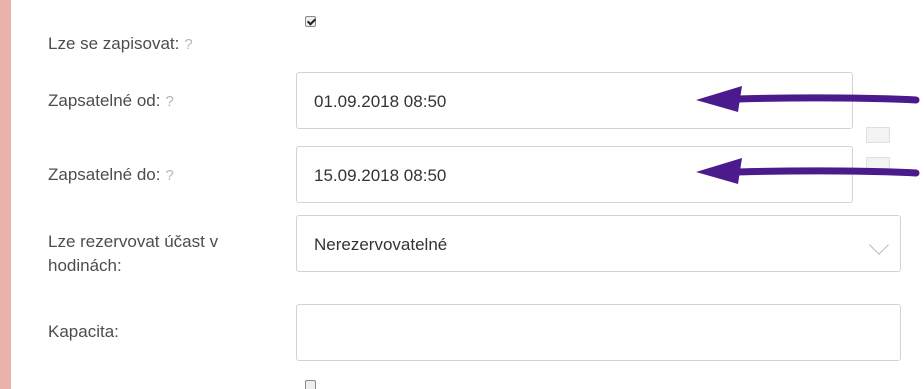 The width and height of the screenshot is (924, 389). Describe the element at coordinates (104, 100) in the screenshot. I see `enrollable-from-label-text: Zapsatelné od:` at that location.